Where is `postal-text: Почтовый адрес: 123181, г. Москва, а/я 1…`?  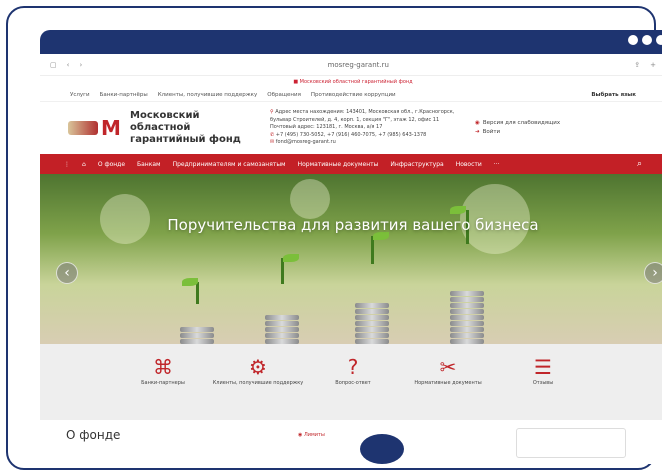
postal-text: Почтовый адрес: 123181, г. Москва, а/я 1… is located at coordinates (326, 127).